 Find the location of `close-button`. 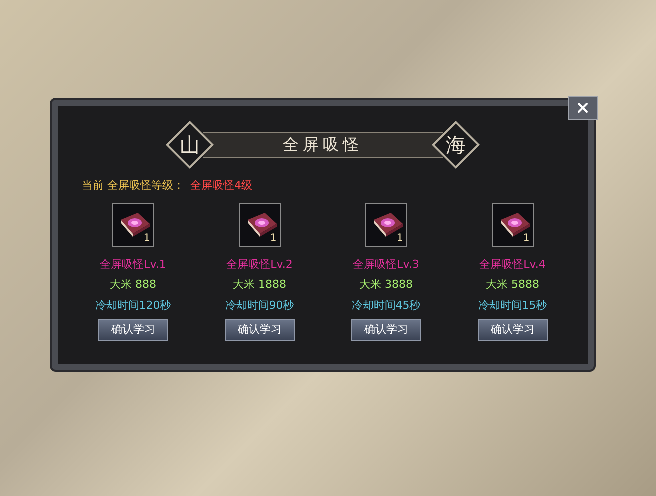

close-button is located at coordinates (583, 108).